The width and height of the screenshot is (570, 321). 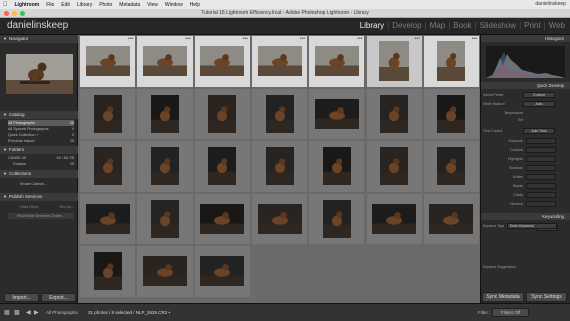 What do you see at coordinates (498, 25) in the screenshot?
I see `module-slideshow: Slideshow` at bounding box center [498, 25].